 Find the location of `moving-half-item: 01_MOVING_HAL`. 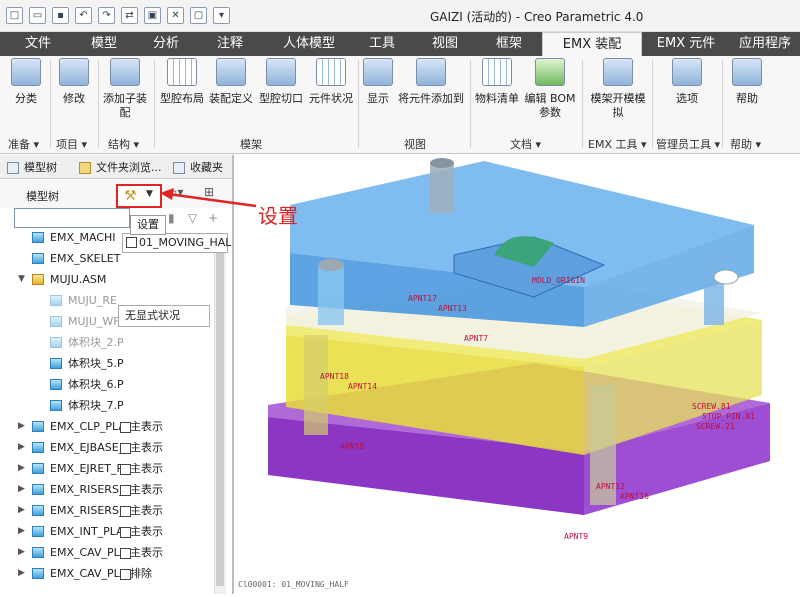

moving-half-item: 01_MOVING_HAL is located at coordinates (176, 243).